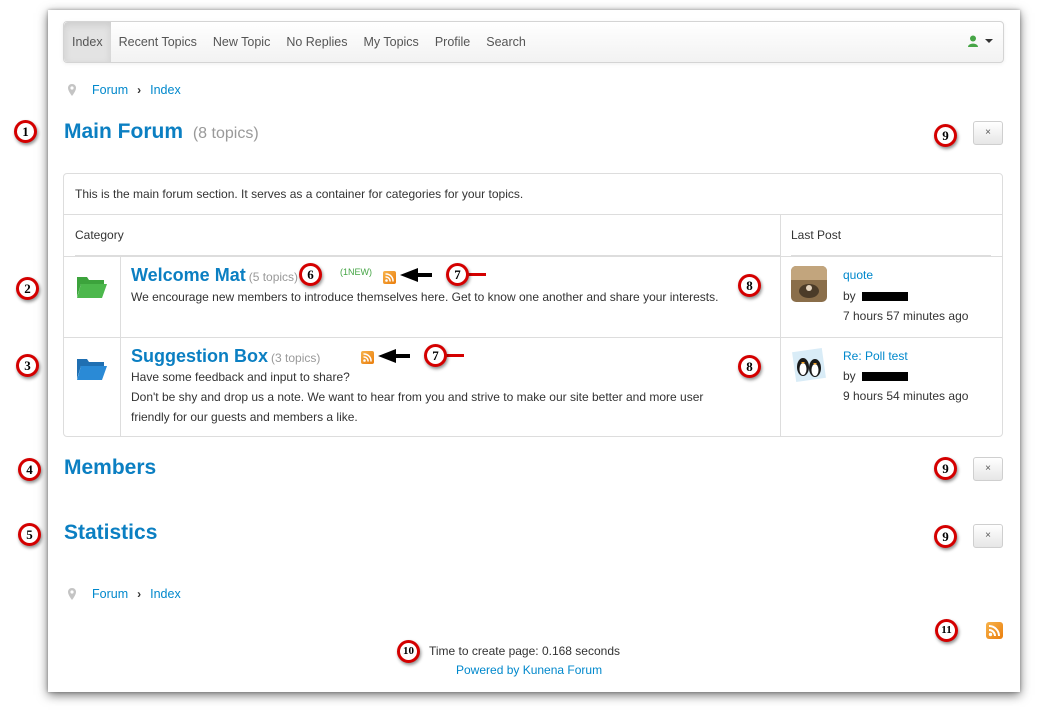  Describe the element at coordinates (356, 272) in the screenshot. I see `new-topics-badge: (1NEW)` at that location.